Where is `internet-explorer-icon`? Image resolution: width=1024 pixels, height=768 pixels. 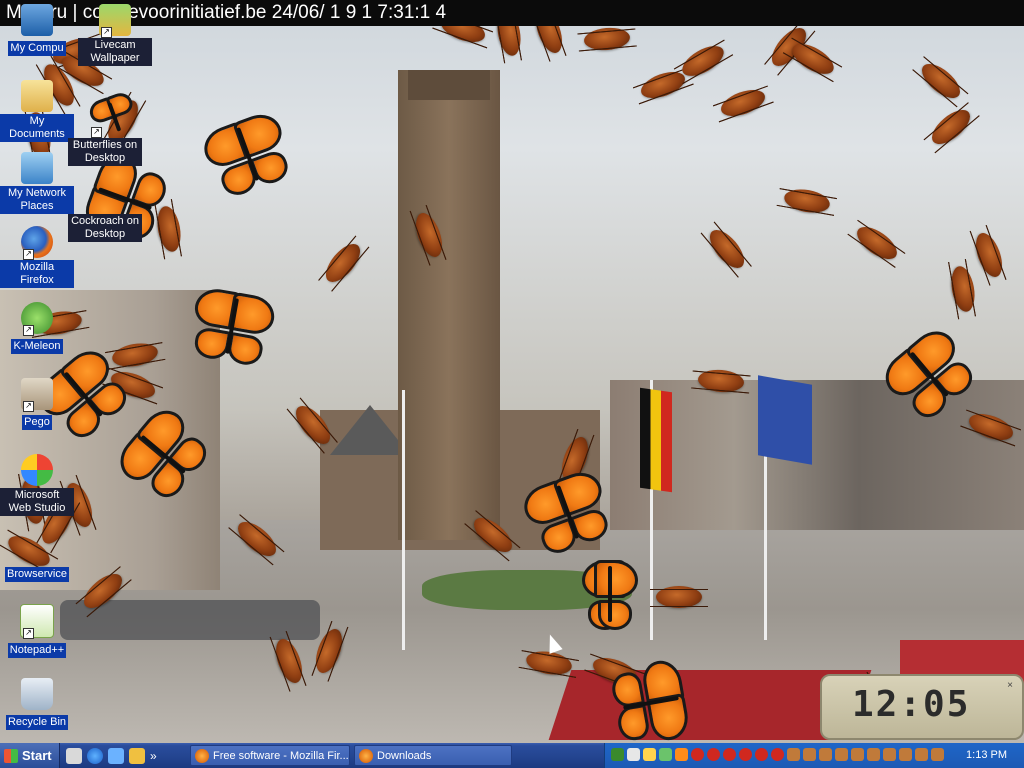
internet-explorer-icon is located at coordinates (95, 755).